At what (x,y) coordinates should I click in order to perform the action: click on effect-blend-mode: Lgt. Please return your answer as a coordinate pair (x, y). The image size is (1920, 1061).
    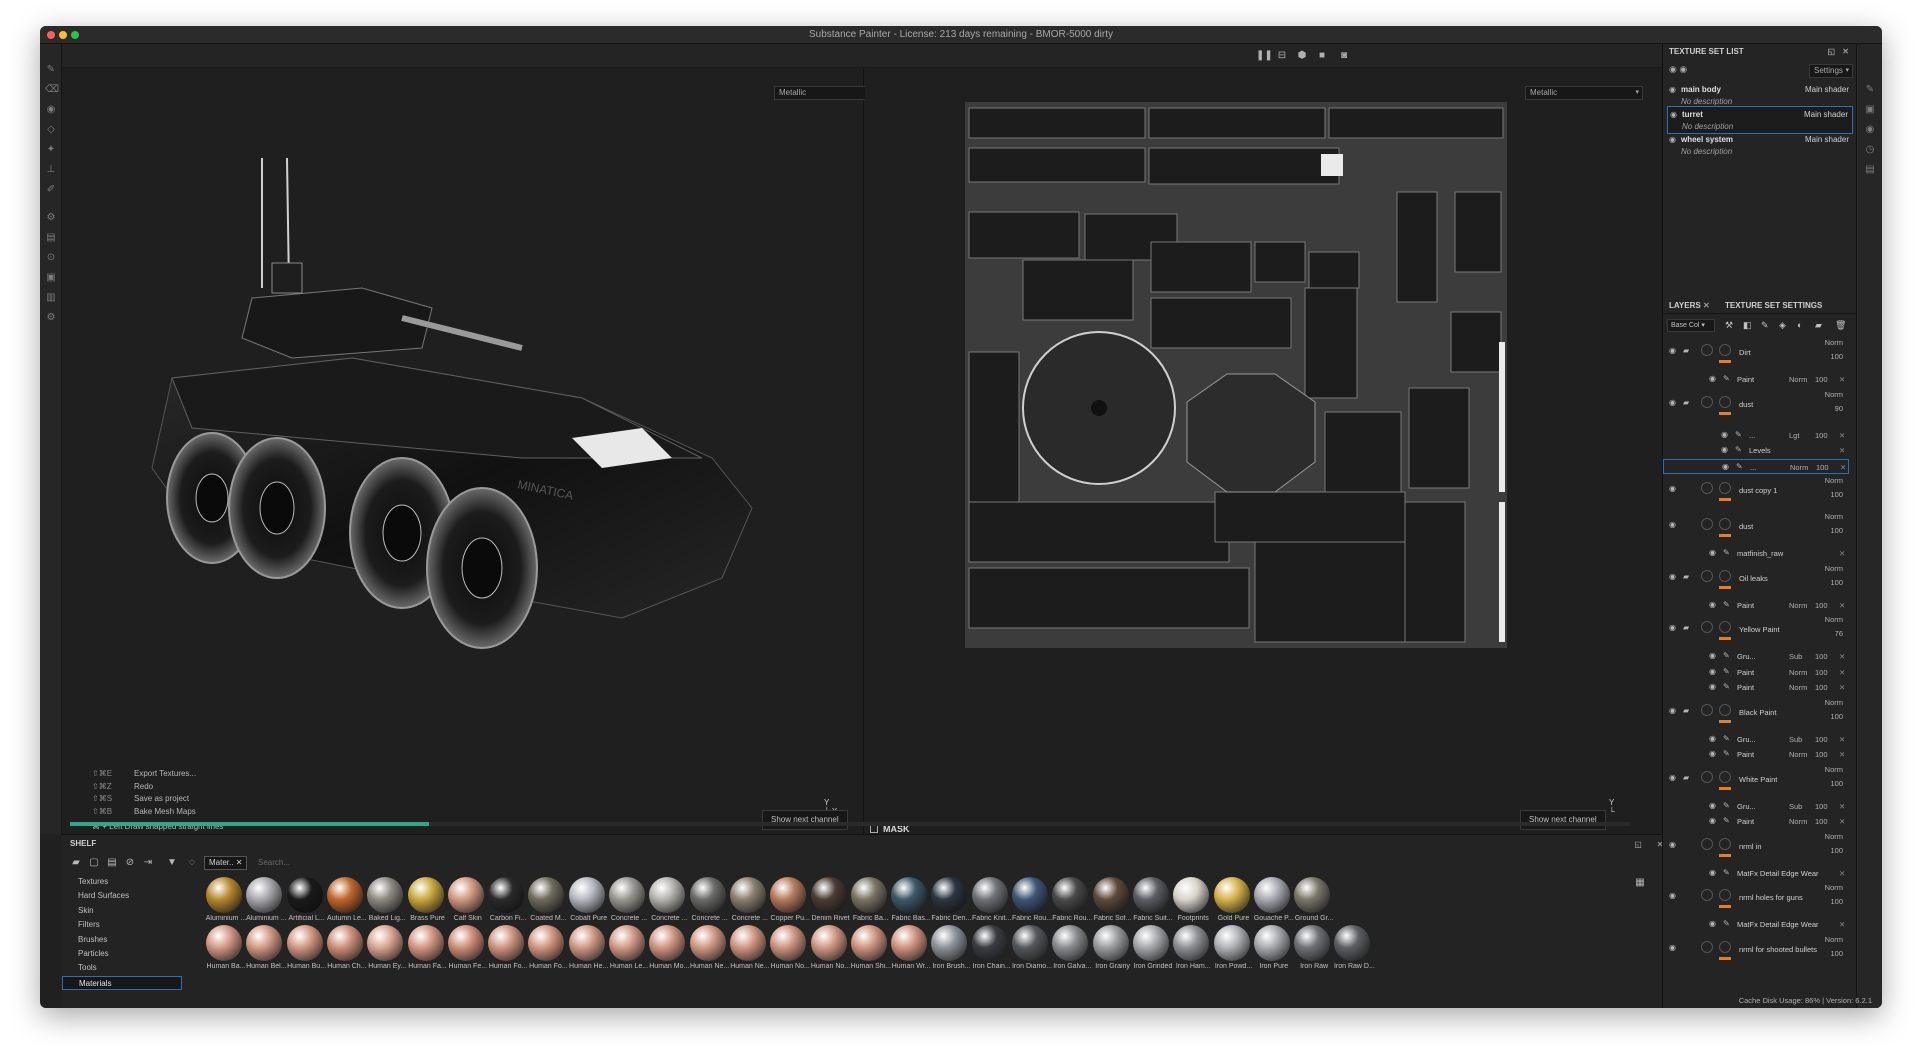
    Looking at the image, I should click on (1794, 435).